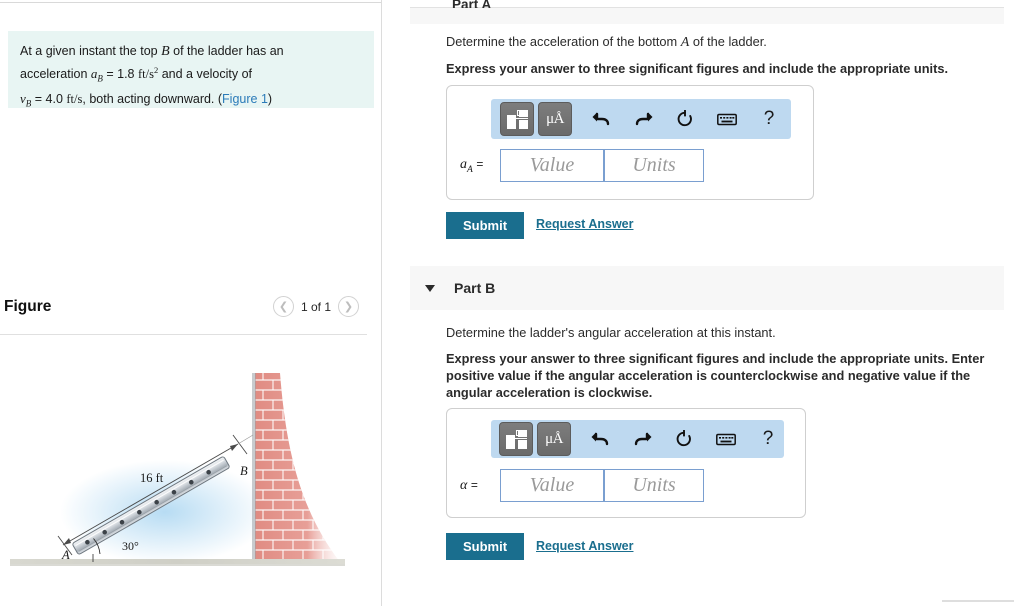 Image resolution: width=1024 pixels, height=606 pixels. Describe the element at coordinates (630, 142) in the screenshot. I see `part-a-answer-panel: μÅ ? aA = Value Units` at that location.